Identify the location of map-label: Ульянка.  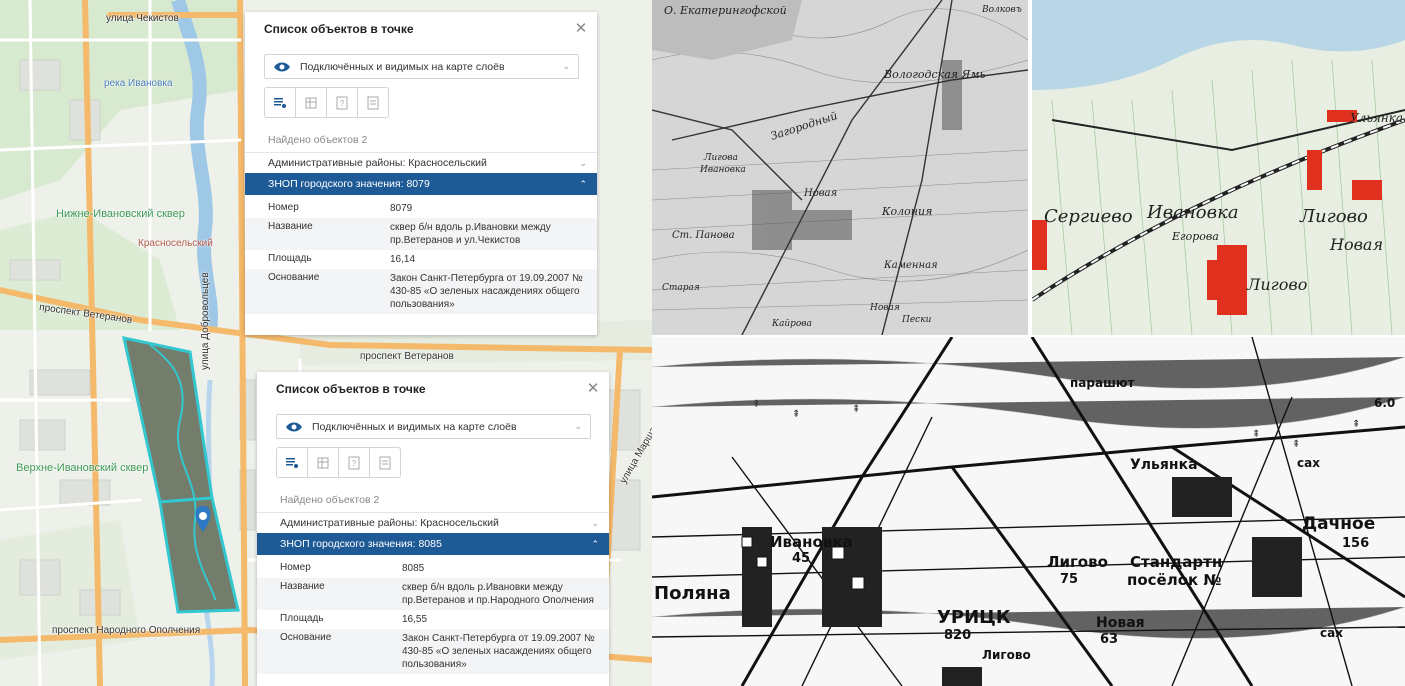
(1376, 118).